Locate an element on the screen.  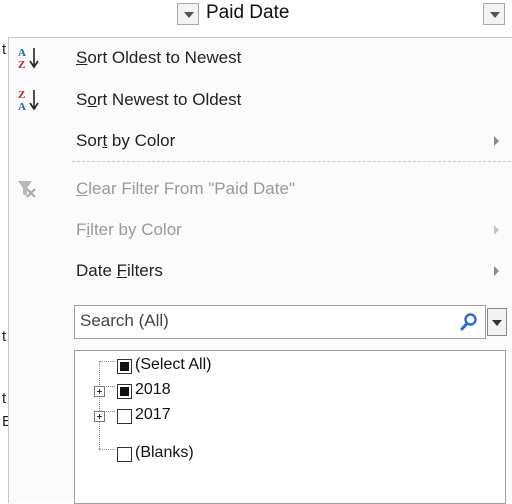
tree-item-2018: 2018 is located at coordinates (290, 391).